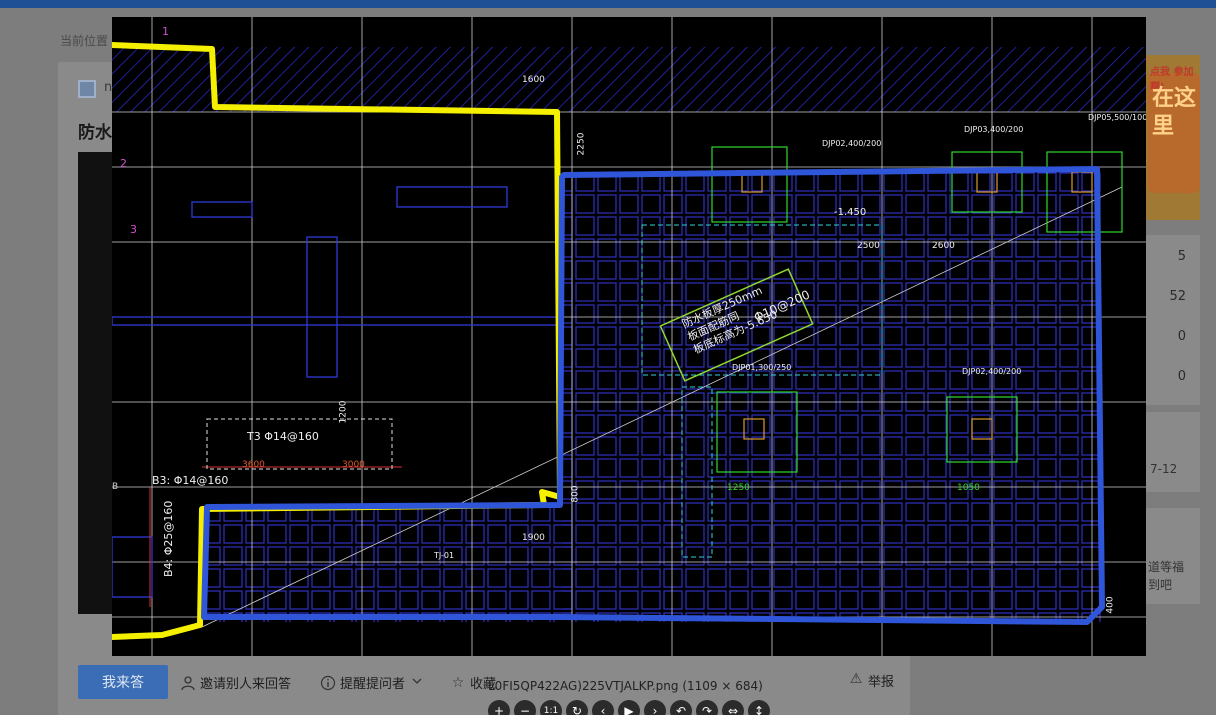 This screenshot has width=1216, height=715. I want to click on play-button: ▶, so click(629, 707).